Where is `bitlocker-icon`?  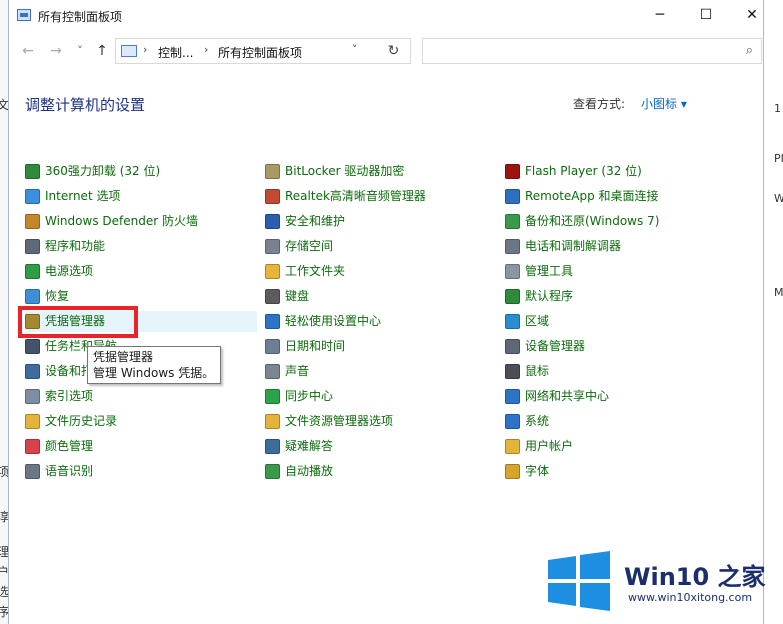
bitlocker-icon is located at coordinates (272, 171).